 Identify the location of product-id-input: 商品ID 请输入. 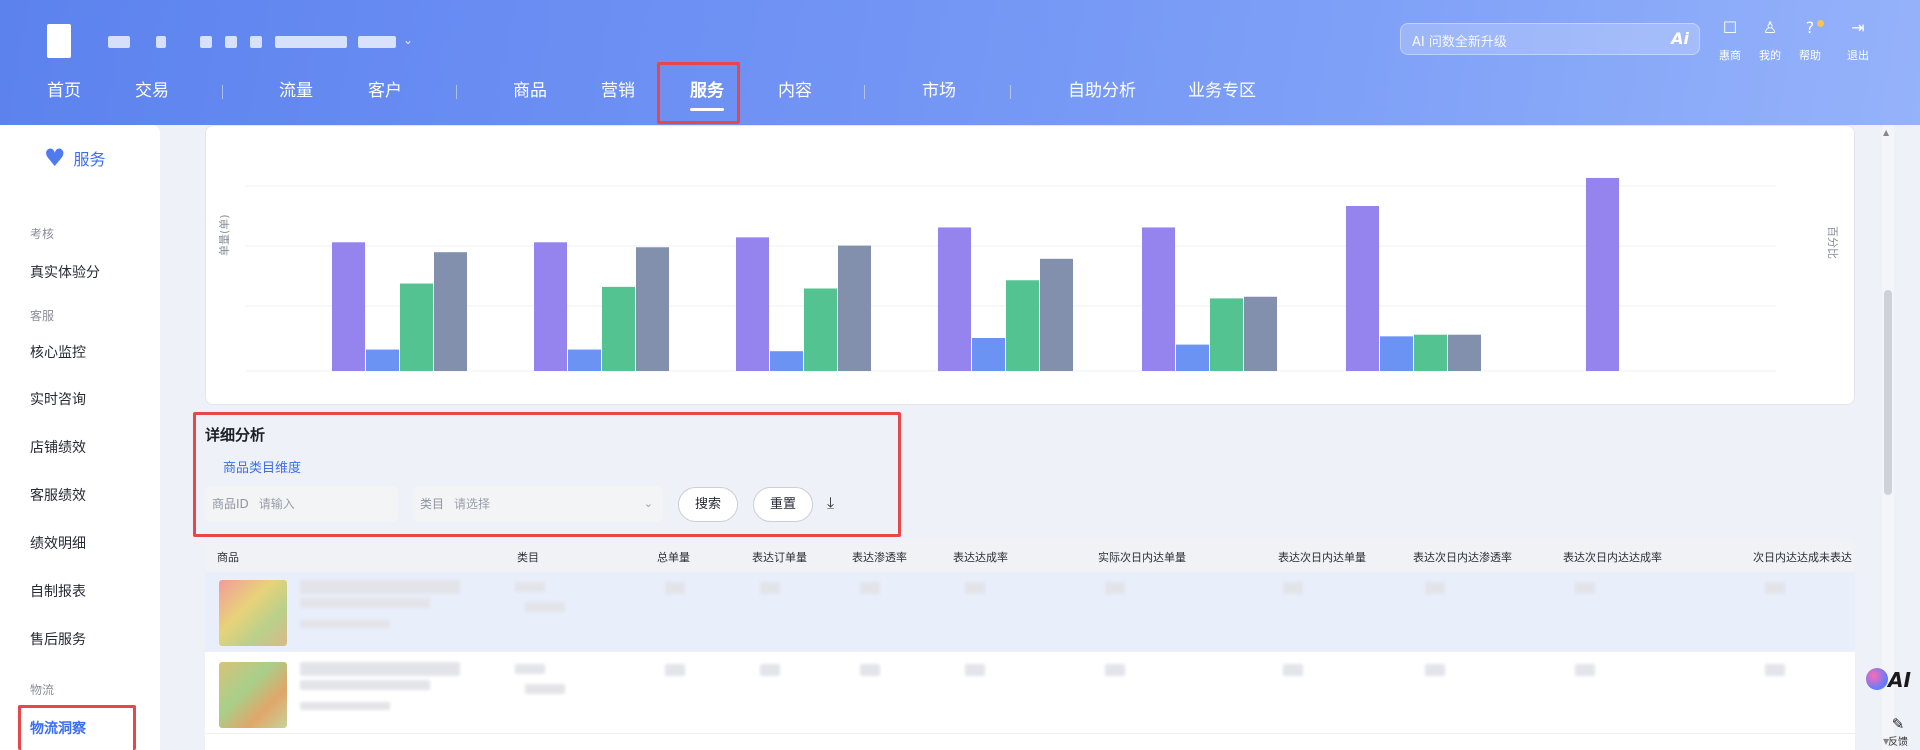
(301, 504).